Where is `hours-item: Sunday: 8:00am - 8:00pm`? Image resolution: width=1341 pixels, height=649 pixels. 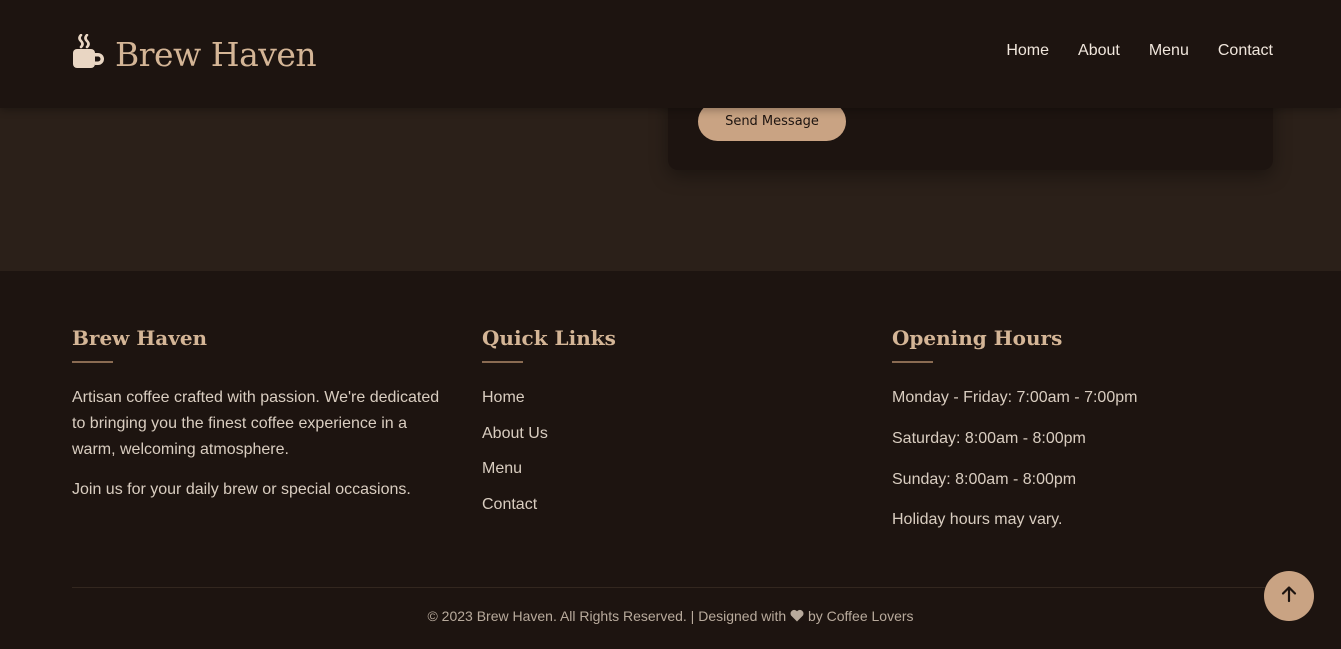
hours-item: Sunday: 8:00am - 8:00pm is located at coordinates (984, 479).